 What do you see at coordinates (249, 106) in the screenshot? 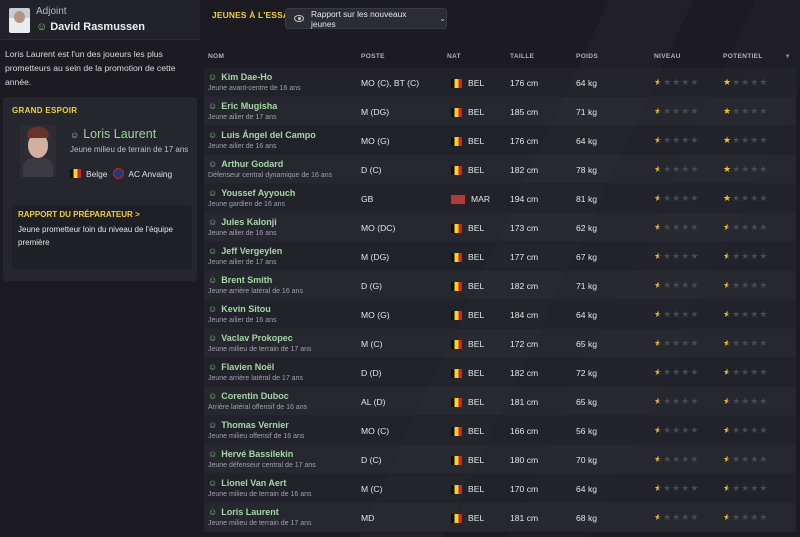
I see `player-name: Eric Mugisha` at bounding box center [249, 106].